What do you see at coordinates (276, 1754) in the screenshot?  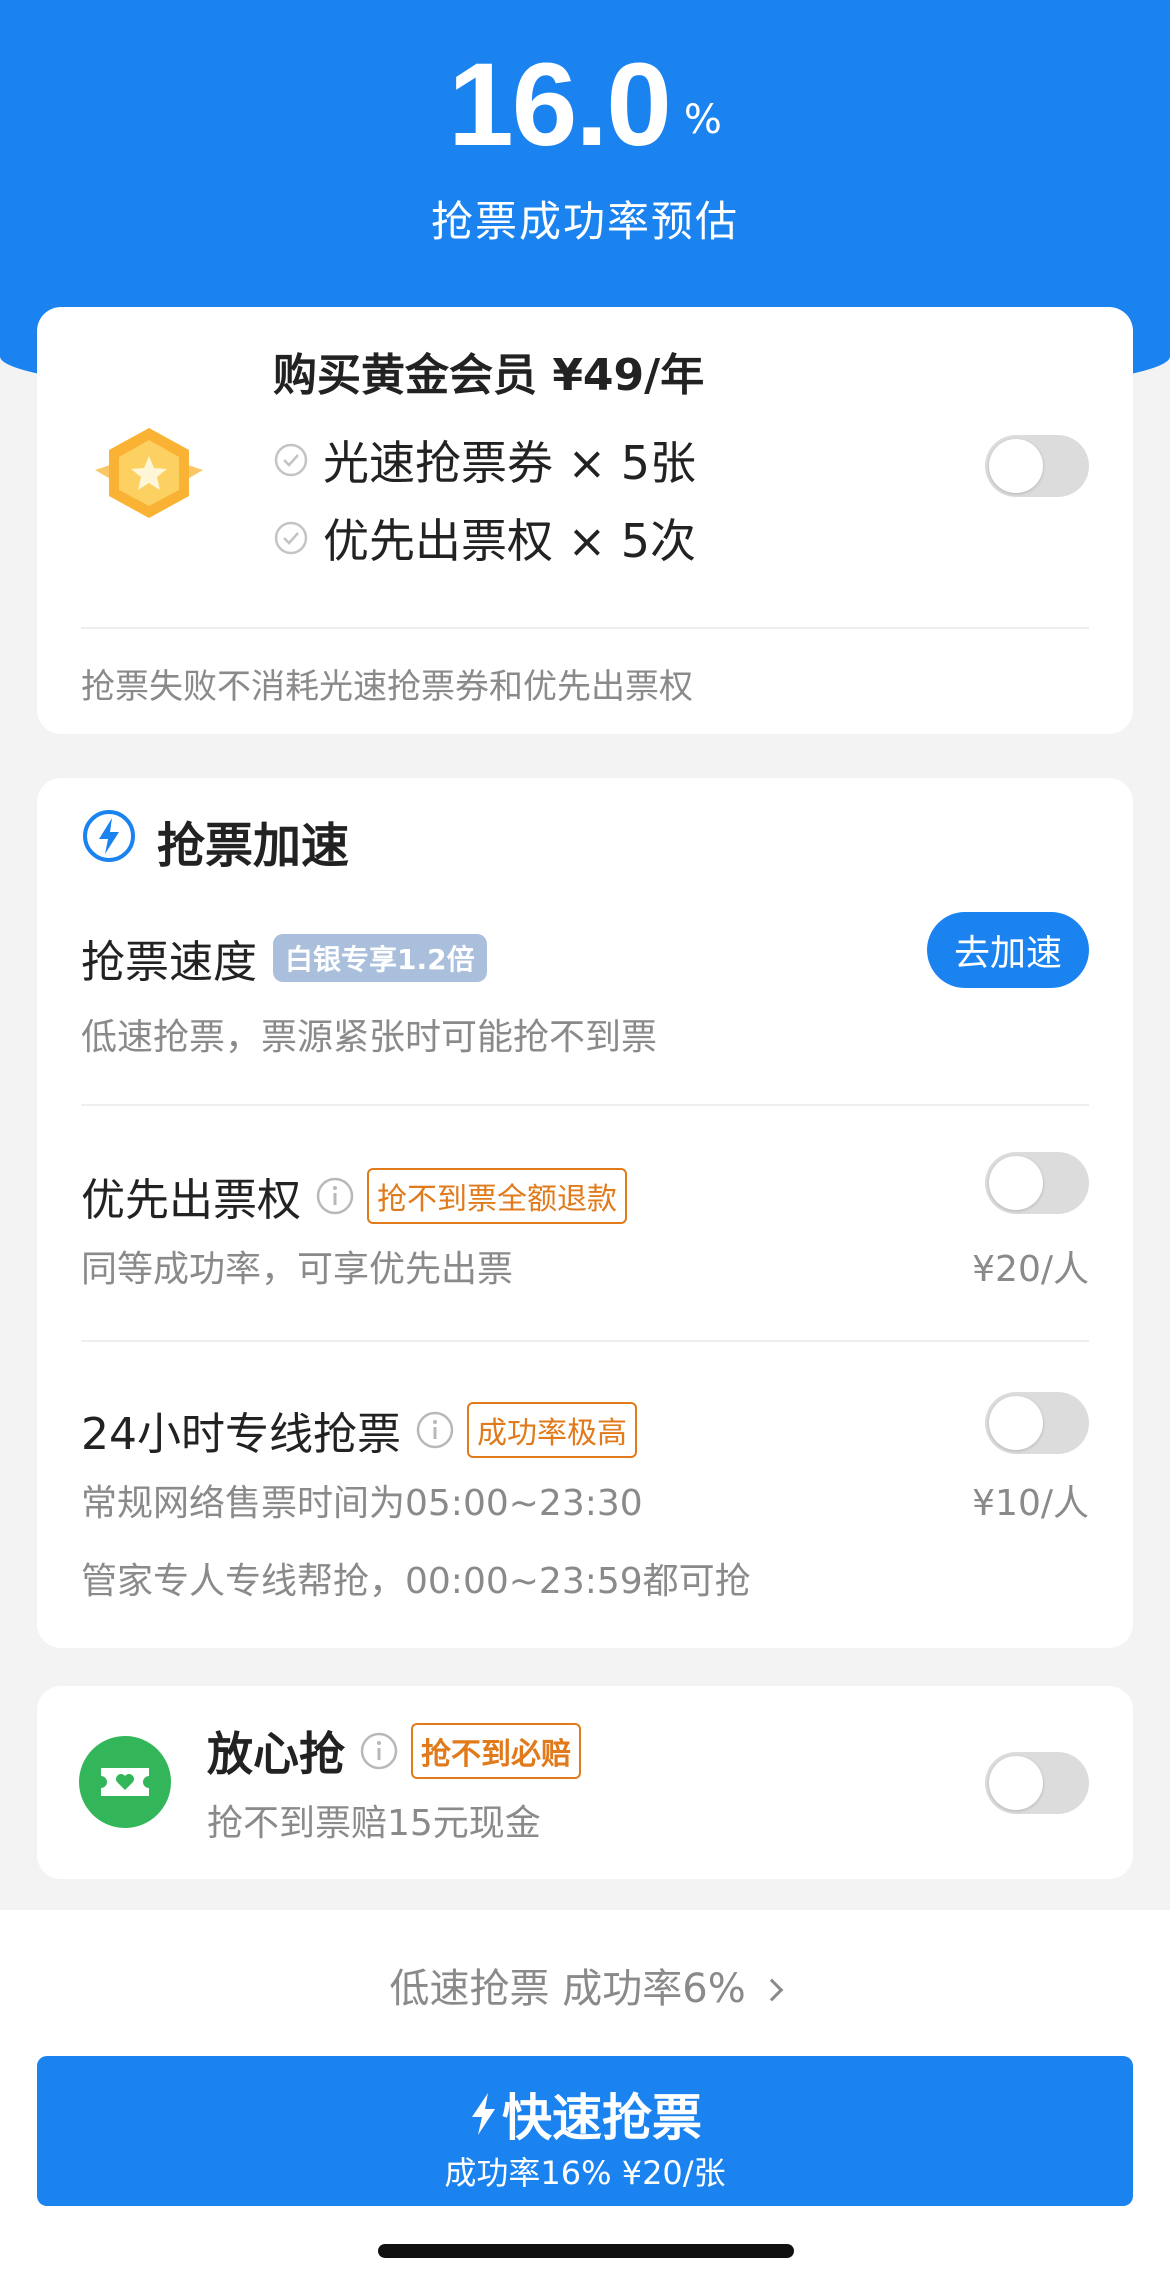 I see `safe-title: 放心抢` at bounding box center [276, 1754].